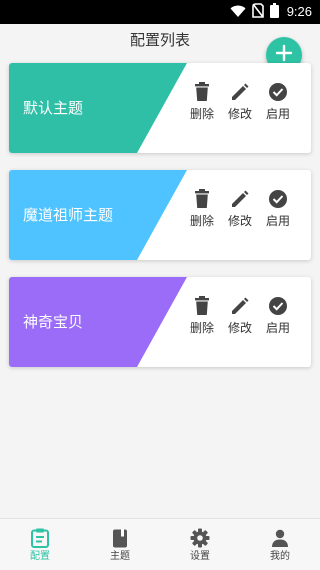  I want to click on config-card: 魔道祖师主题 删除 修改 启用, so click(160, 215).